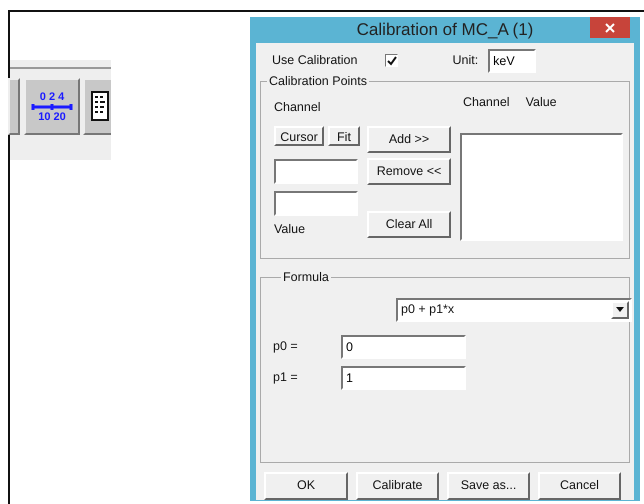 The width and height of the screenshot is (644, 504). I want to click on use-calibration-checkbox, so click(391, 60).